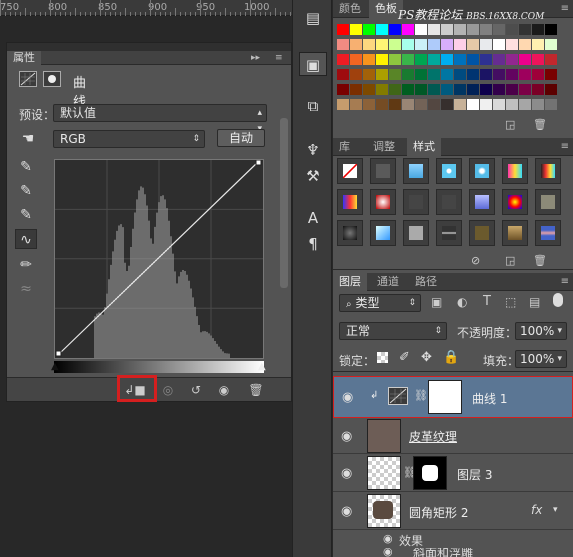 This screenshot has height=557, width=573. I want to click on lock-position-icon: ✥, so click(426, 357).